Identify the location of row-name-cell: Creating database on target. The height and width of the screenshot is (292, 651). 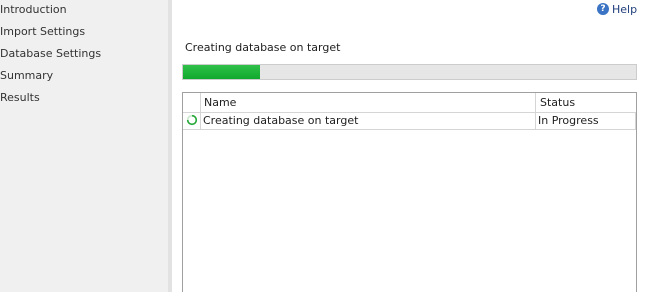
(281, 120).